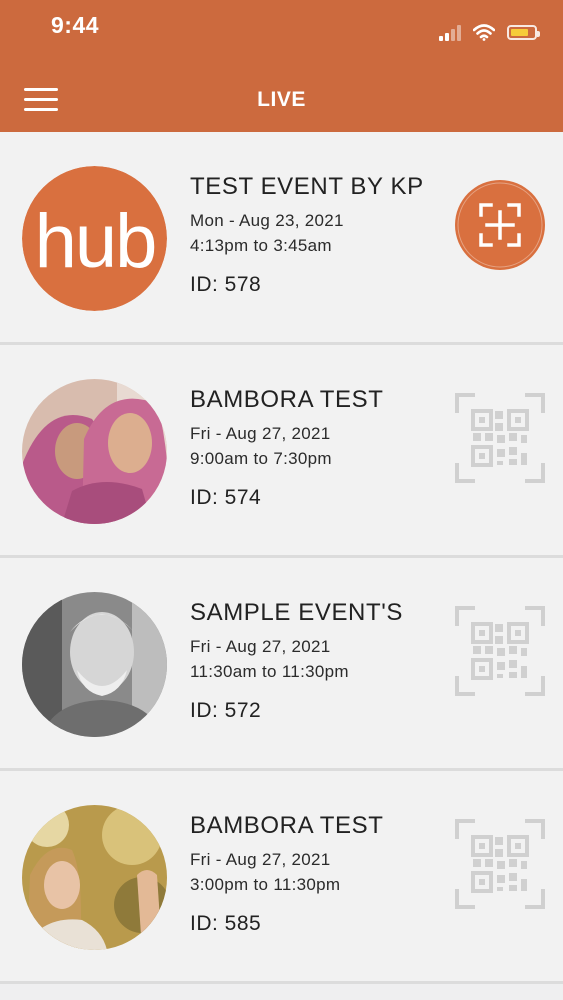 Image resolution: width=563 pixels, height=1000 pixels. I want to click on event-time: 11:30am to 11:30pm, so click(269, 671).